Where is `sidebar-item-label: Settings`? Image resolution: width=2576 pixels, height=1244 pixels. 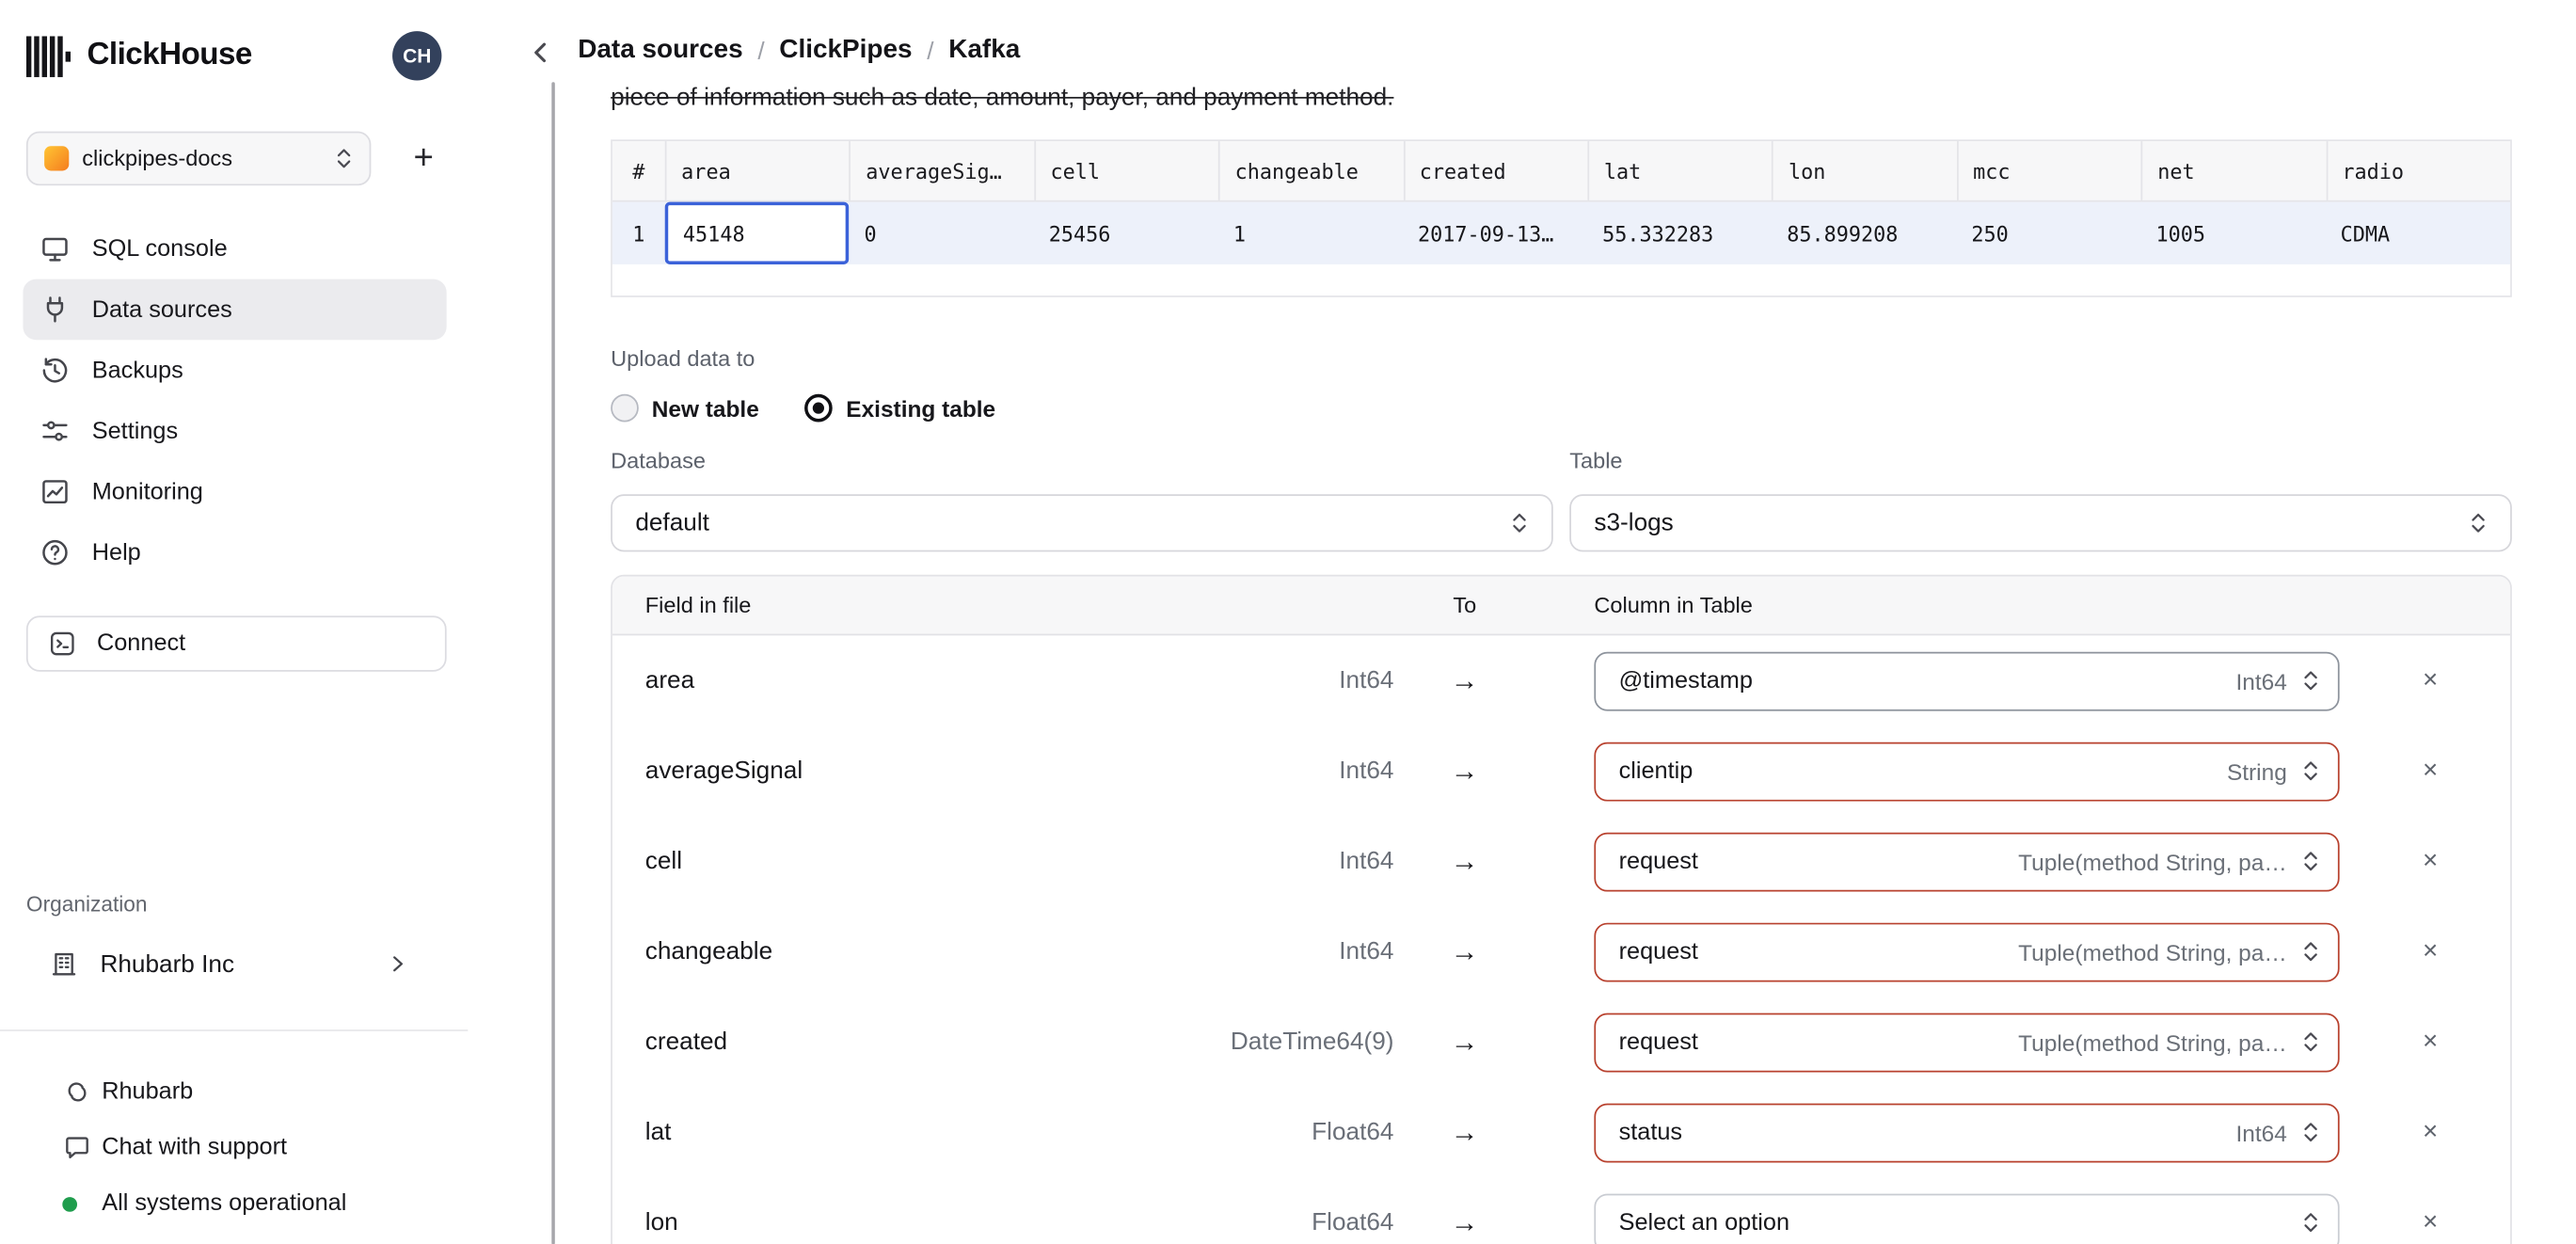 sidebar-item-label: Settings is located at coordinates (135, 431).